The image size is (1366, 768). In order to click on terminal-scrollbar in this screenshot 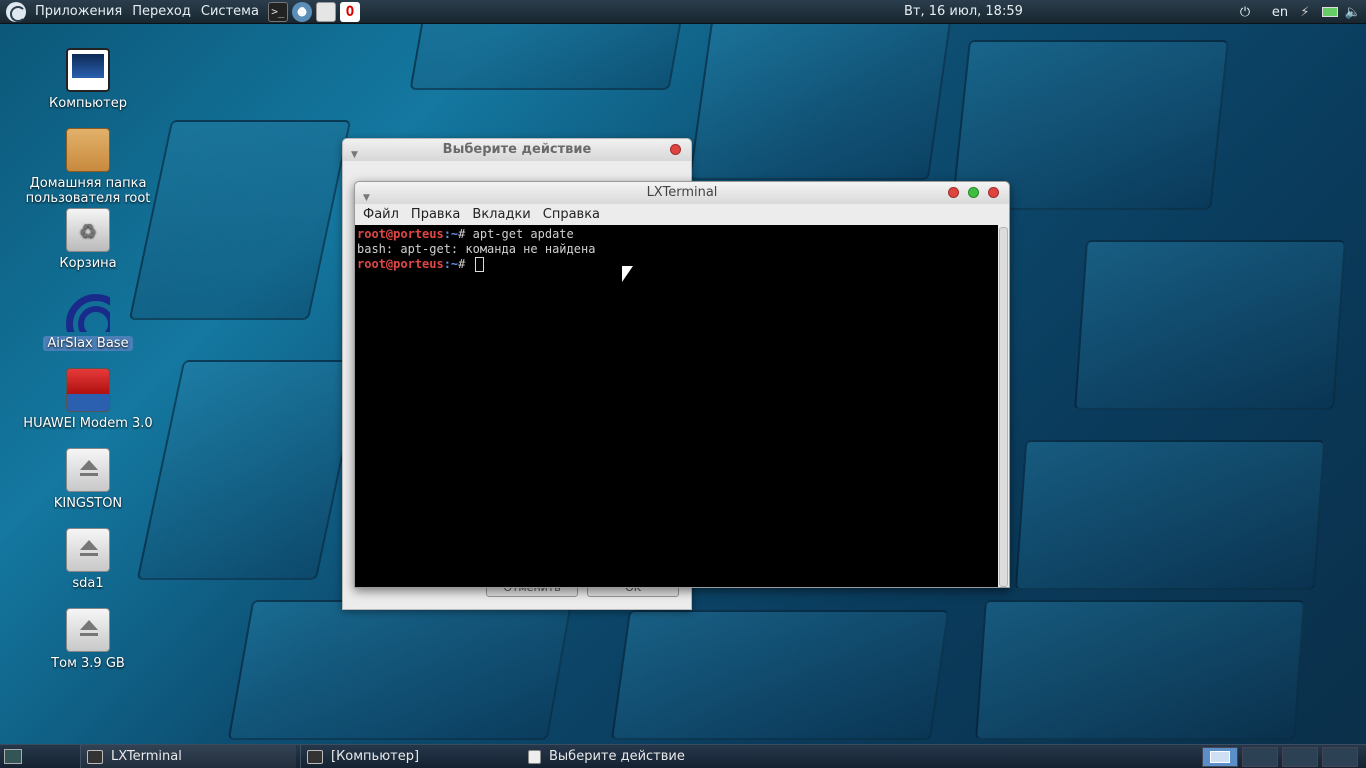, I will do `click(1003, 407)`.